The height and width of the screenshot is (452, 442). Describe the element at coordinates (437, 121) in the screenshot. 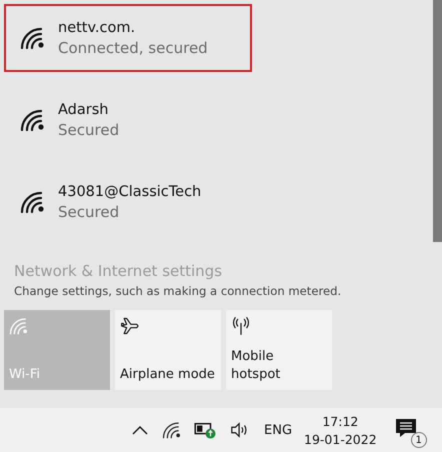

I see `scrollbar` at that location.